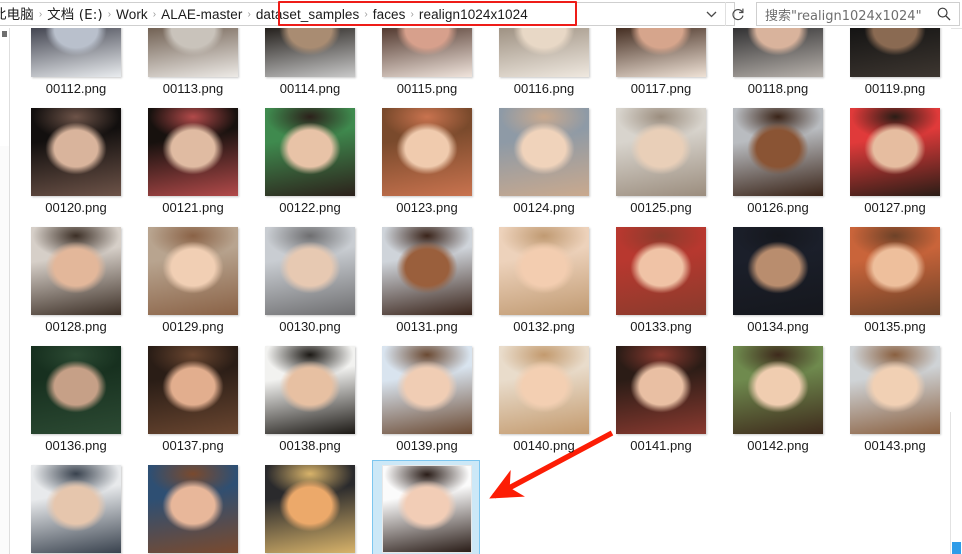 Image resolution: width=962 pixels, height=554 pixels. I want to click on file-tile: 00146.png, so click(310, 509).